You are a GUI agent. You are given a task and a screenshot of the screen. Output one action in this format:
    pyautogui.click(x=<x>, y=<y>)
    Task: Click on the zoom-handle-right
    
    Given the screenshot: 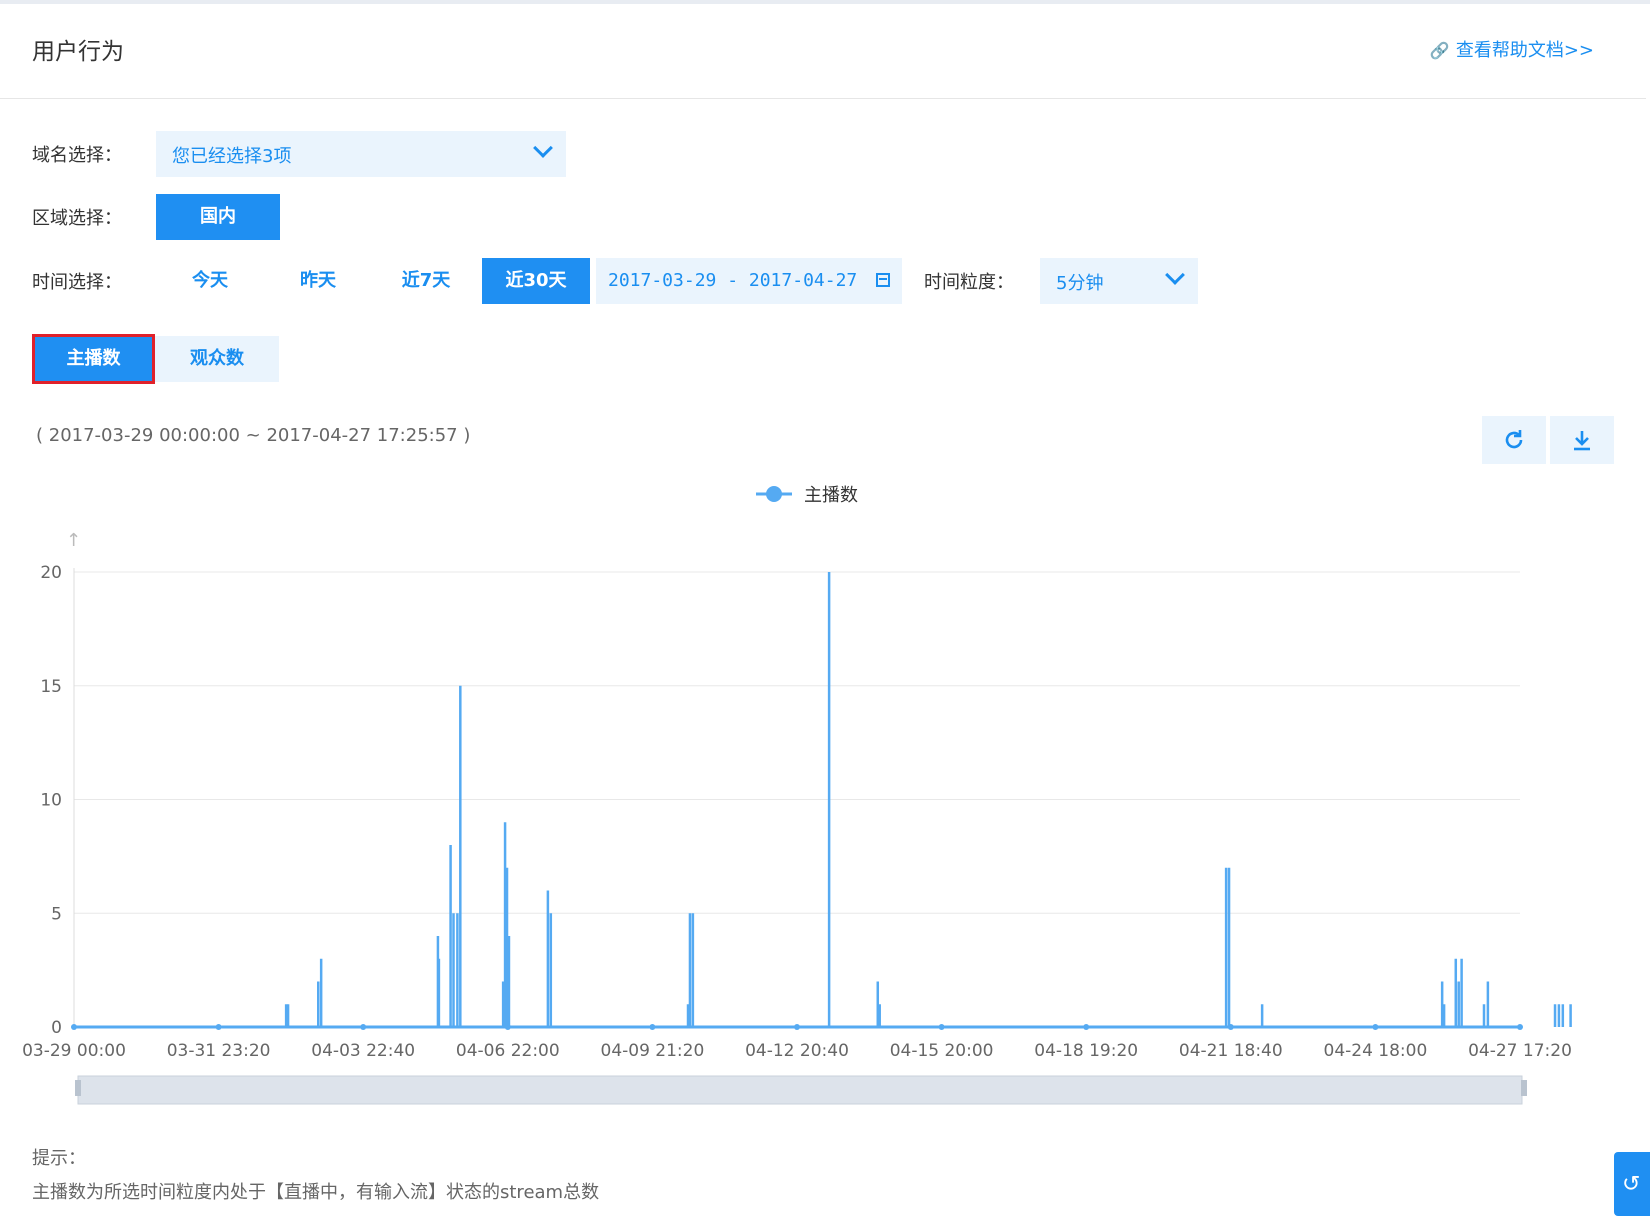 What is the action you would take?
    pyautogui.click(x=1524, y=1088)
    